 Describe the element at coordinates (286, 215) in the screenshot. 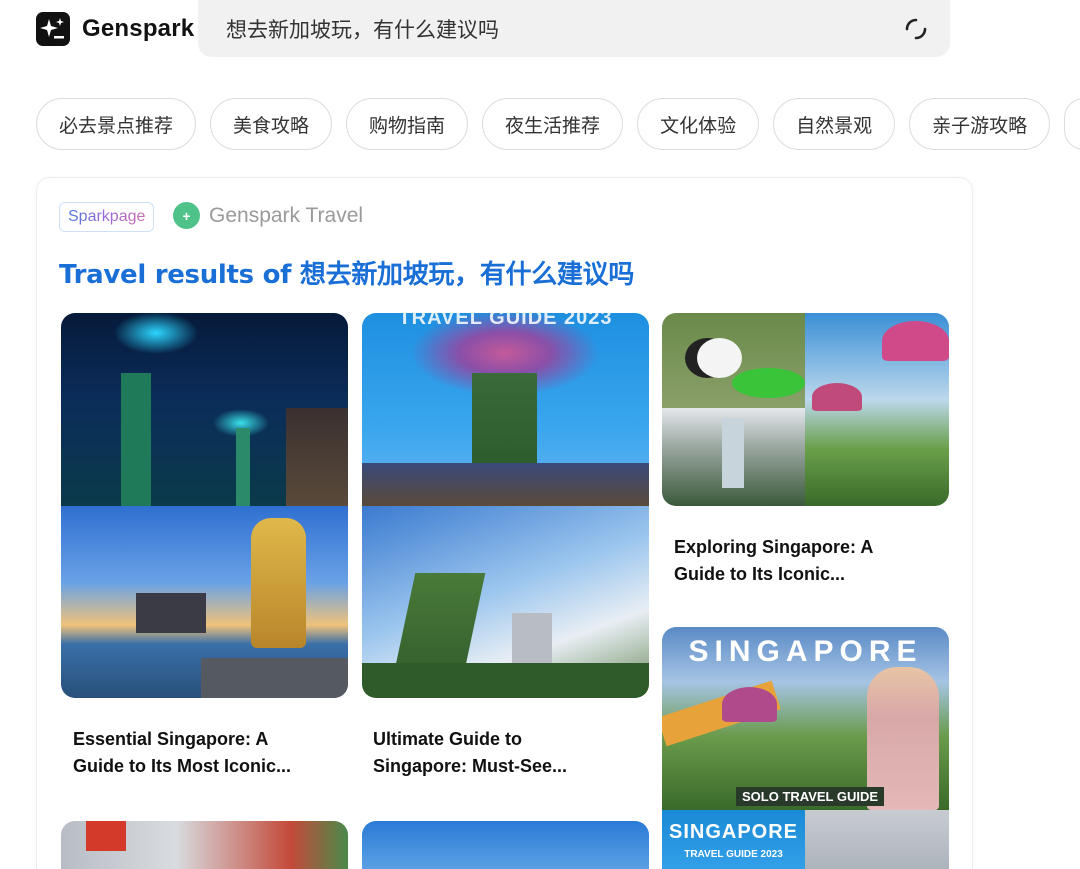

I see `source-name: Genspark Travel` at that location.